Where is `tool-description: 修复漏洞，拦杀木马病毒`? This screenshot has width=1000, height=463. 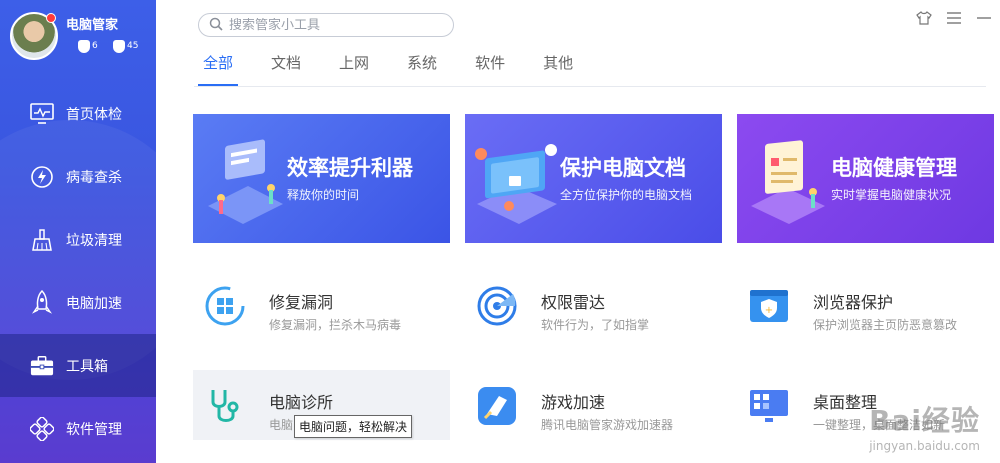
tool-description: 修复漏洞，拦杀木马病毒 is located at coordinates (335, 325).